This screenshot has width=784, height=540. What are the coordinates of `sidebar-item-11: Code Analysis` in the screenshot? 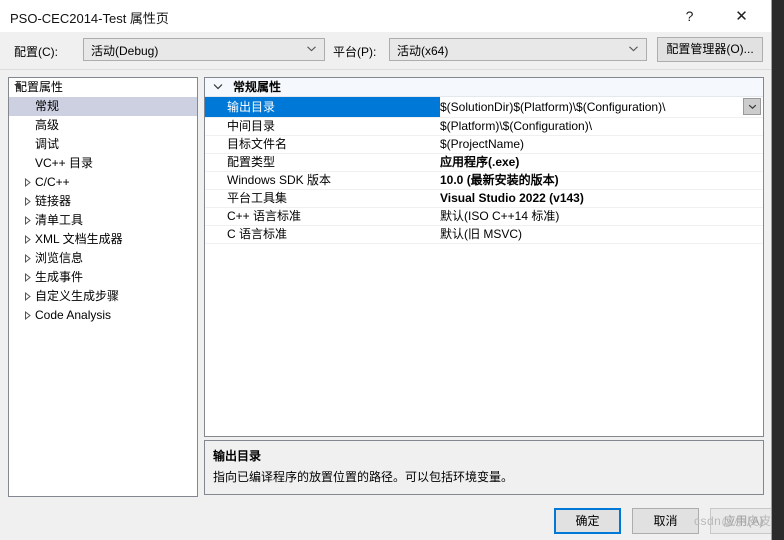 It's located at (103, 315).